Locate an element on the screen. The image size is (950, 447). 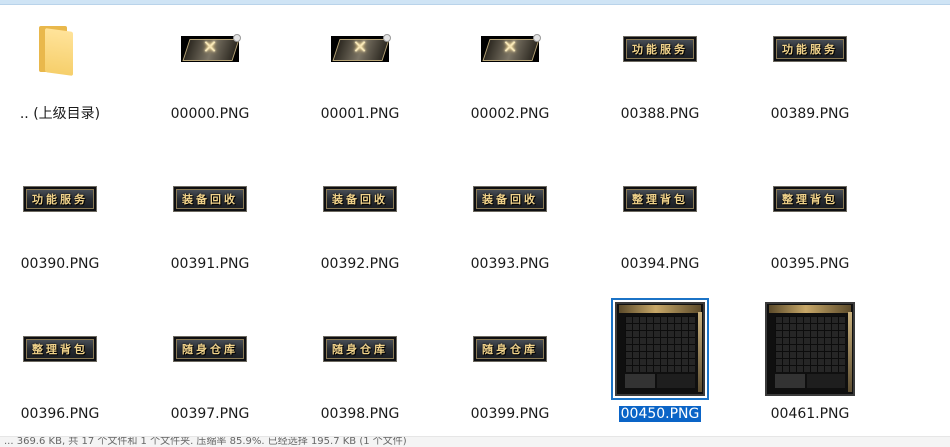
file-name-text: 00396.PNG is located at coordinates (60, 414).